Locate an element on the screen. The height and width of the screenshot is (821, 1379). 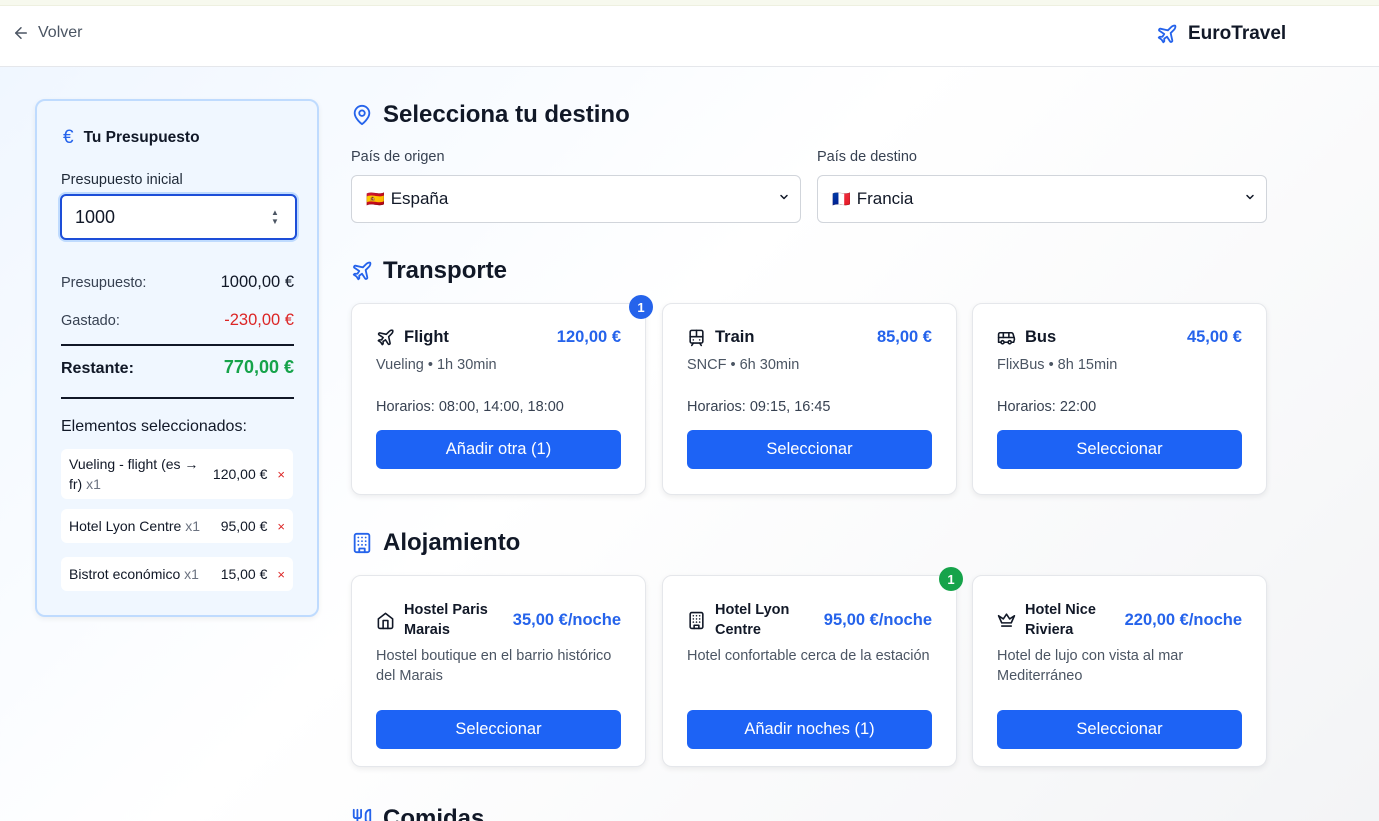
selected-item-name: Bistrot económico is located at coordinates (125, 574).